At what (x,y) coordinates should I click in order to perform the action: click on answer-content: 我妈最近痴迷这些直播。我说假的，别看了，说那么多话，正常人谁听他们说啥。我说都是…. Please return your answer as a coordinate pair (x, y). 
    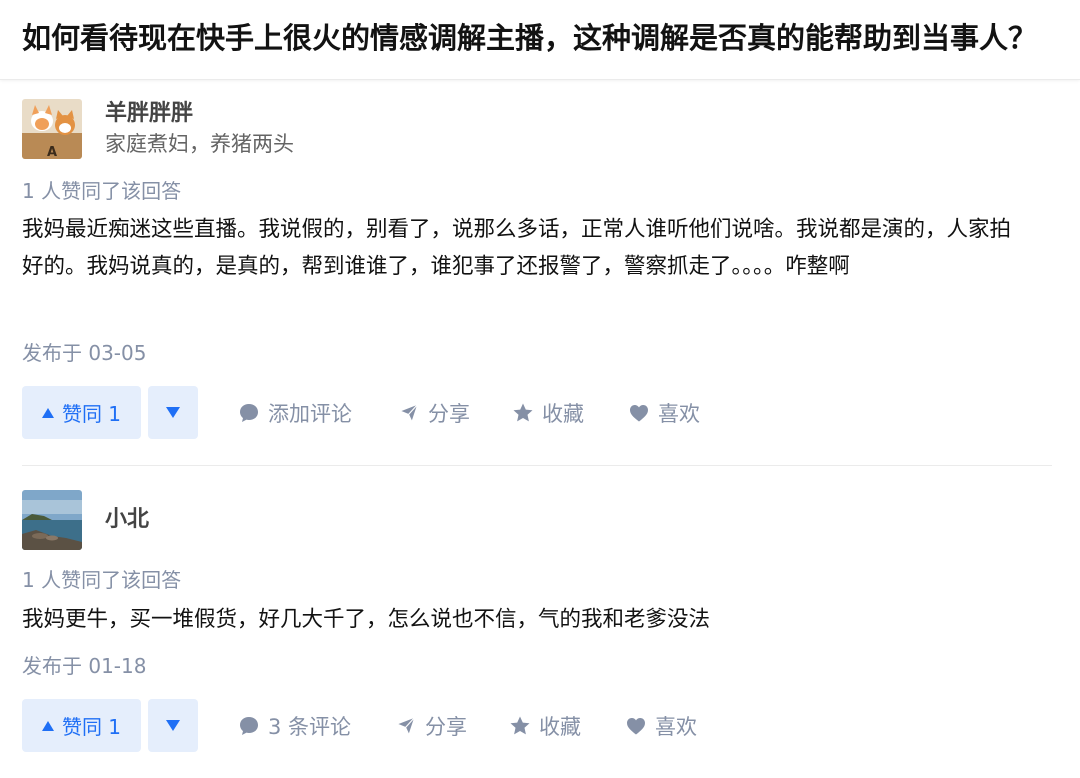
    Looking at the image, I should click on (517, 248).